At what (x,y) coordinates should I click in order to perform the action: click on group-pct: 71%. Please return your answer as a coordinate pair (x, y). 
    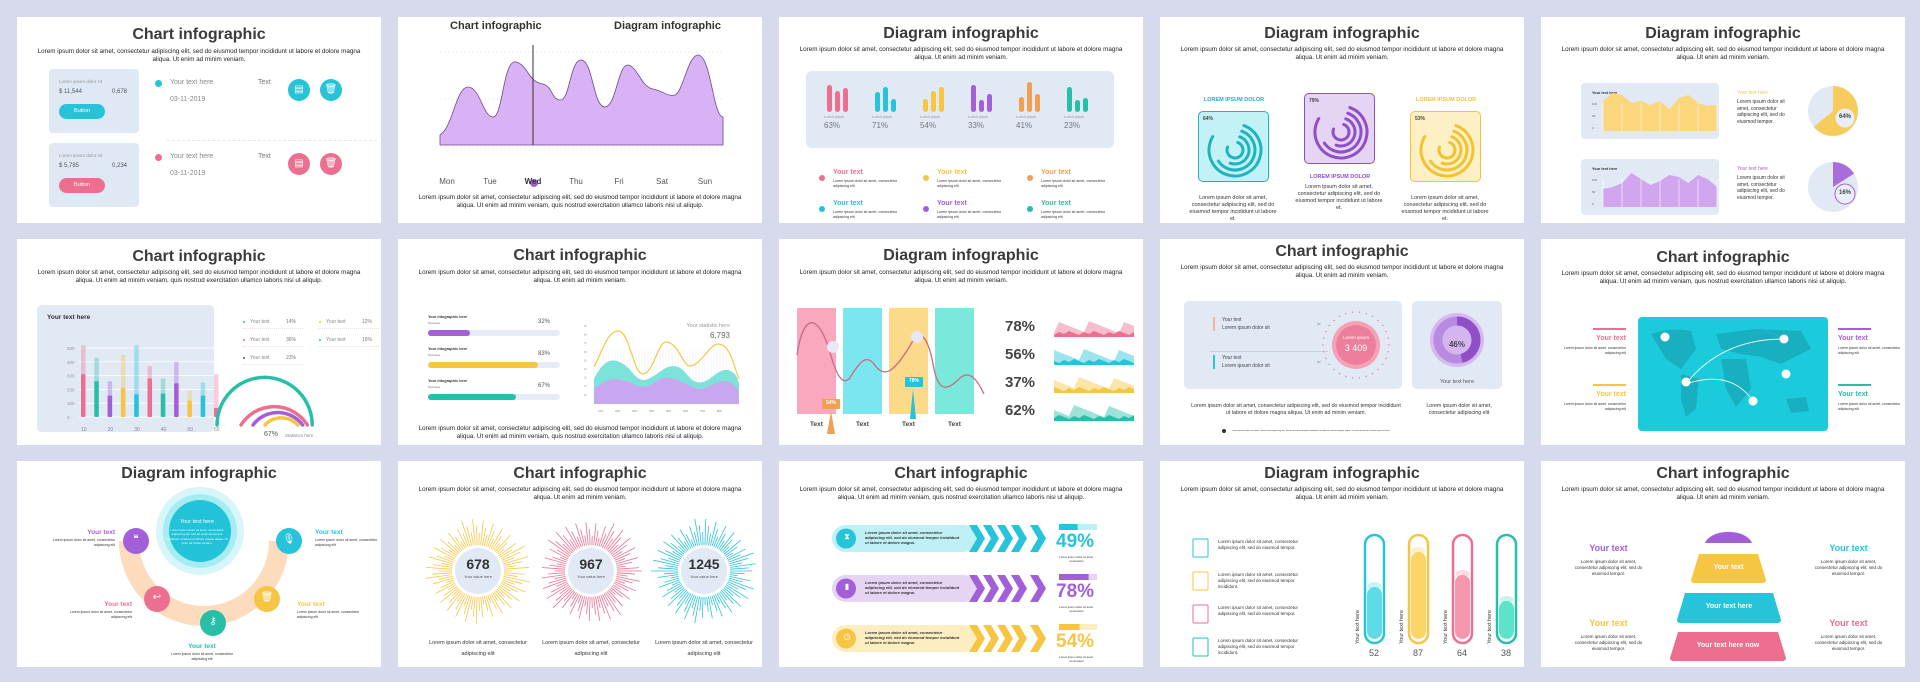
    Looking at the image, I should click on (880, 125).